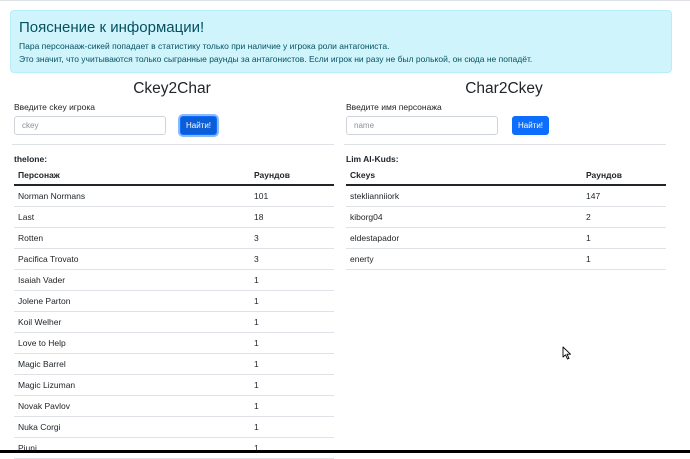 The image size is (690, 459). Describe the element at coordinates (624, 196) in the screenshot. I see `rounds-cell: 147` at that location.